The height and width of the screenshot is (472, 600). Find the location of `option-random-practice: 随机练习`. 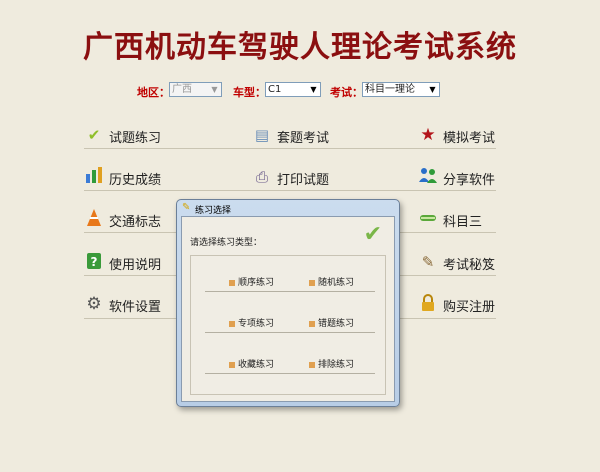

option-random-practice: 随机练习 is located at coordinates (331, 281).